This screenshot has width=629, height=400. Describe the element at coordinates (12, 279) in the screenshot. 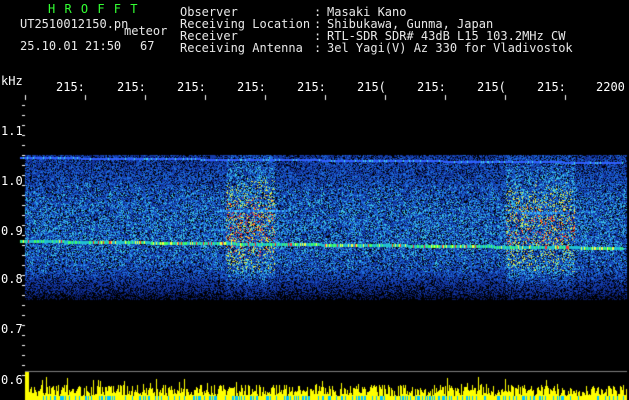

I see `y-tick-label: 0.8` at that location.